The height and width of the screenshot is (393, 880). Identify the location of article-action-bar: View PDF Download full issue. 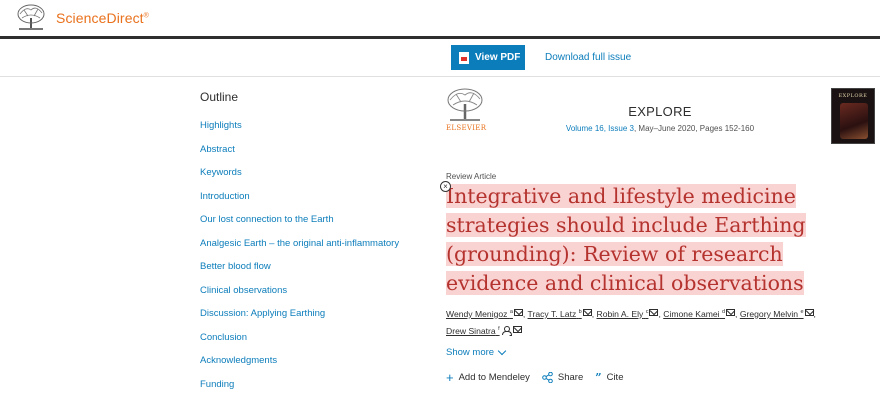
(440, 58).